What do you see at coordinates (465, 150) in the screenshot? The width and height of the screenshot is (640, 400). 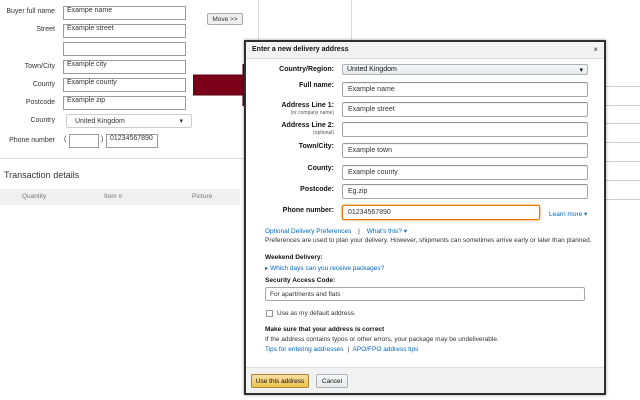 I see `town-city-input: Example town` at bounding box center [465, 150].